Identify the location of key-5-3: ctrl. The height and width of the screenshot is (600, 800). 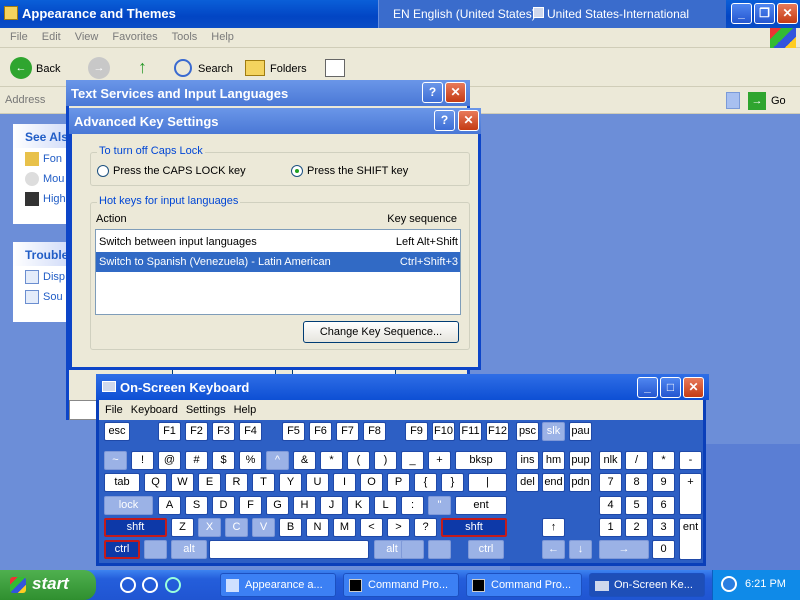
(486, 549).